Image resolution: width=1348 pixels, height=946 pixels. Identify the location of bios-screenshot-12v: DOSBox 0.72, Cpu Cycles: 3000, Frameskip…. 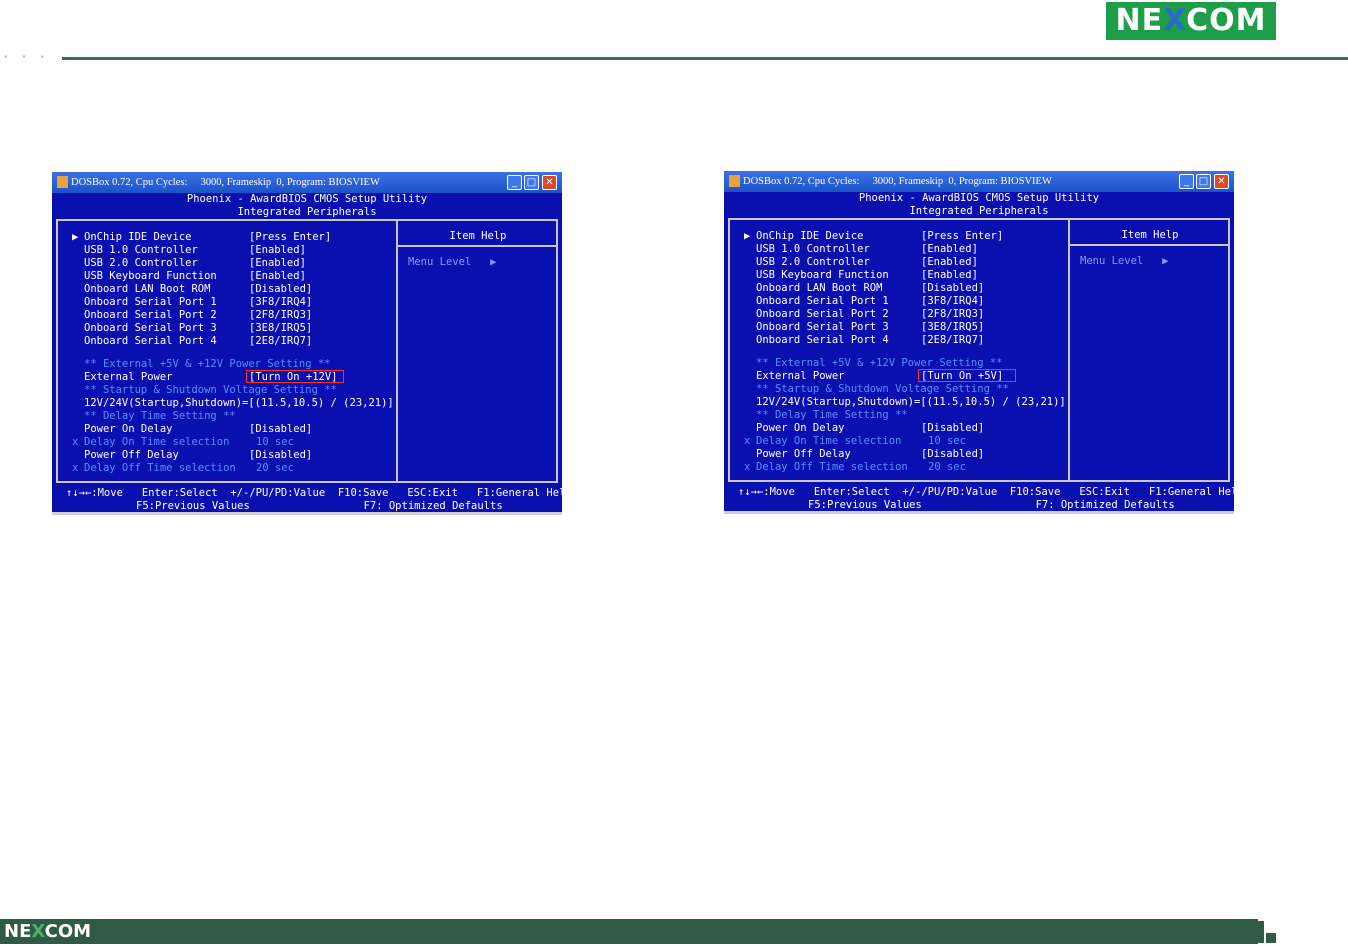
(312, 343).